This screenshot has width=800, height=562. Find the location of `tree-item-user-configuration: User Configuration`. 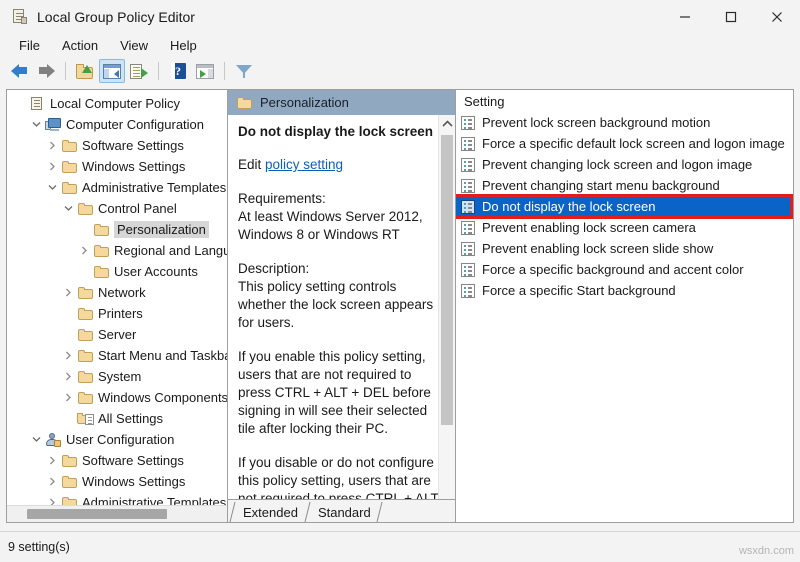

tree-item-user-configuration: User Configuration is located at coordinates (117, 439).